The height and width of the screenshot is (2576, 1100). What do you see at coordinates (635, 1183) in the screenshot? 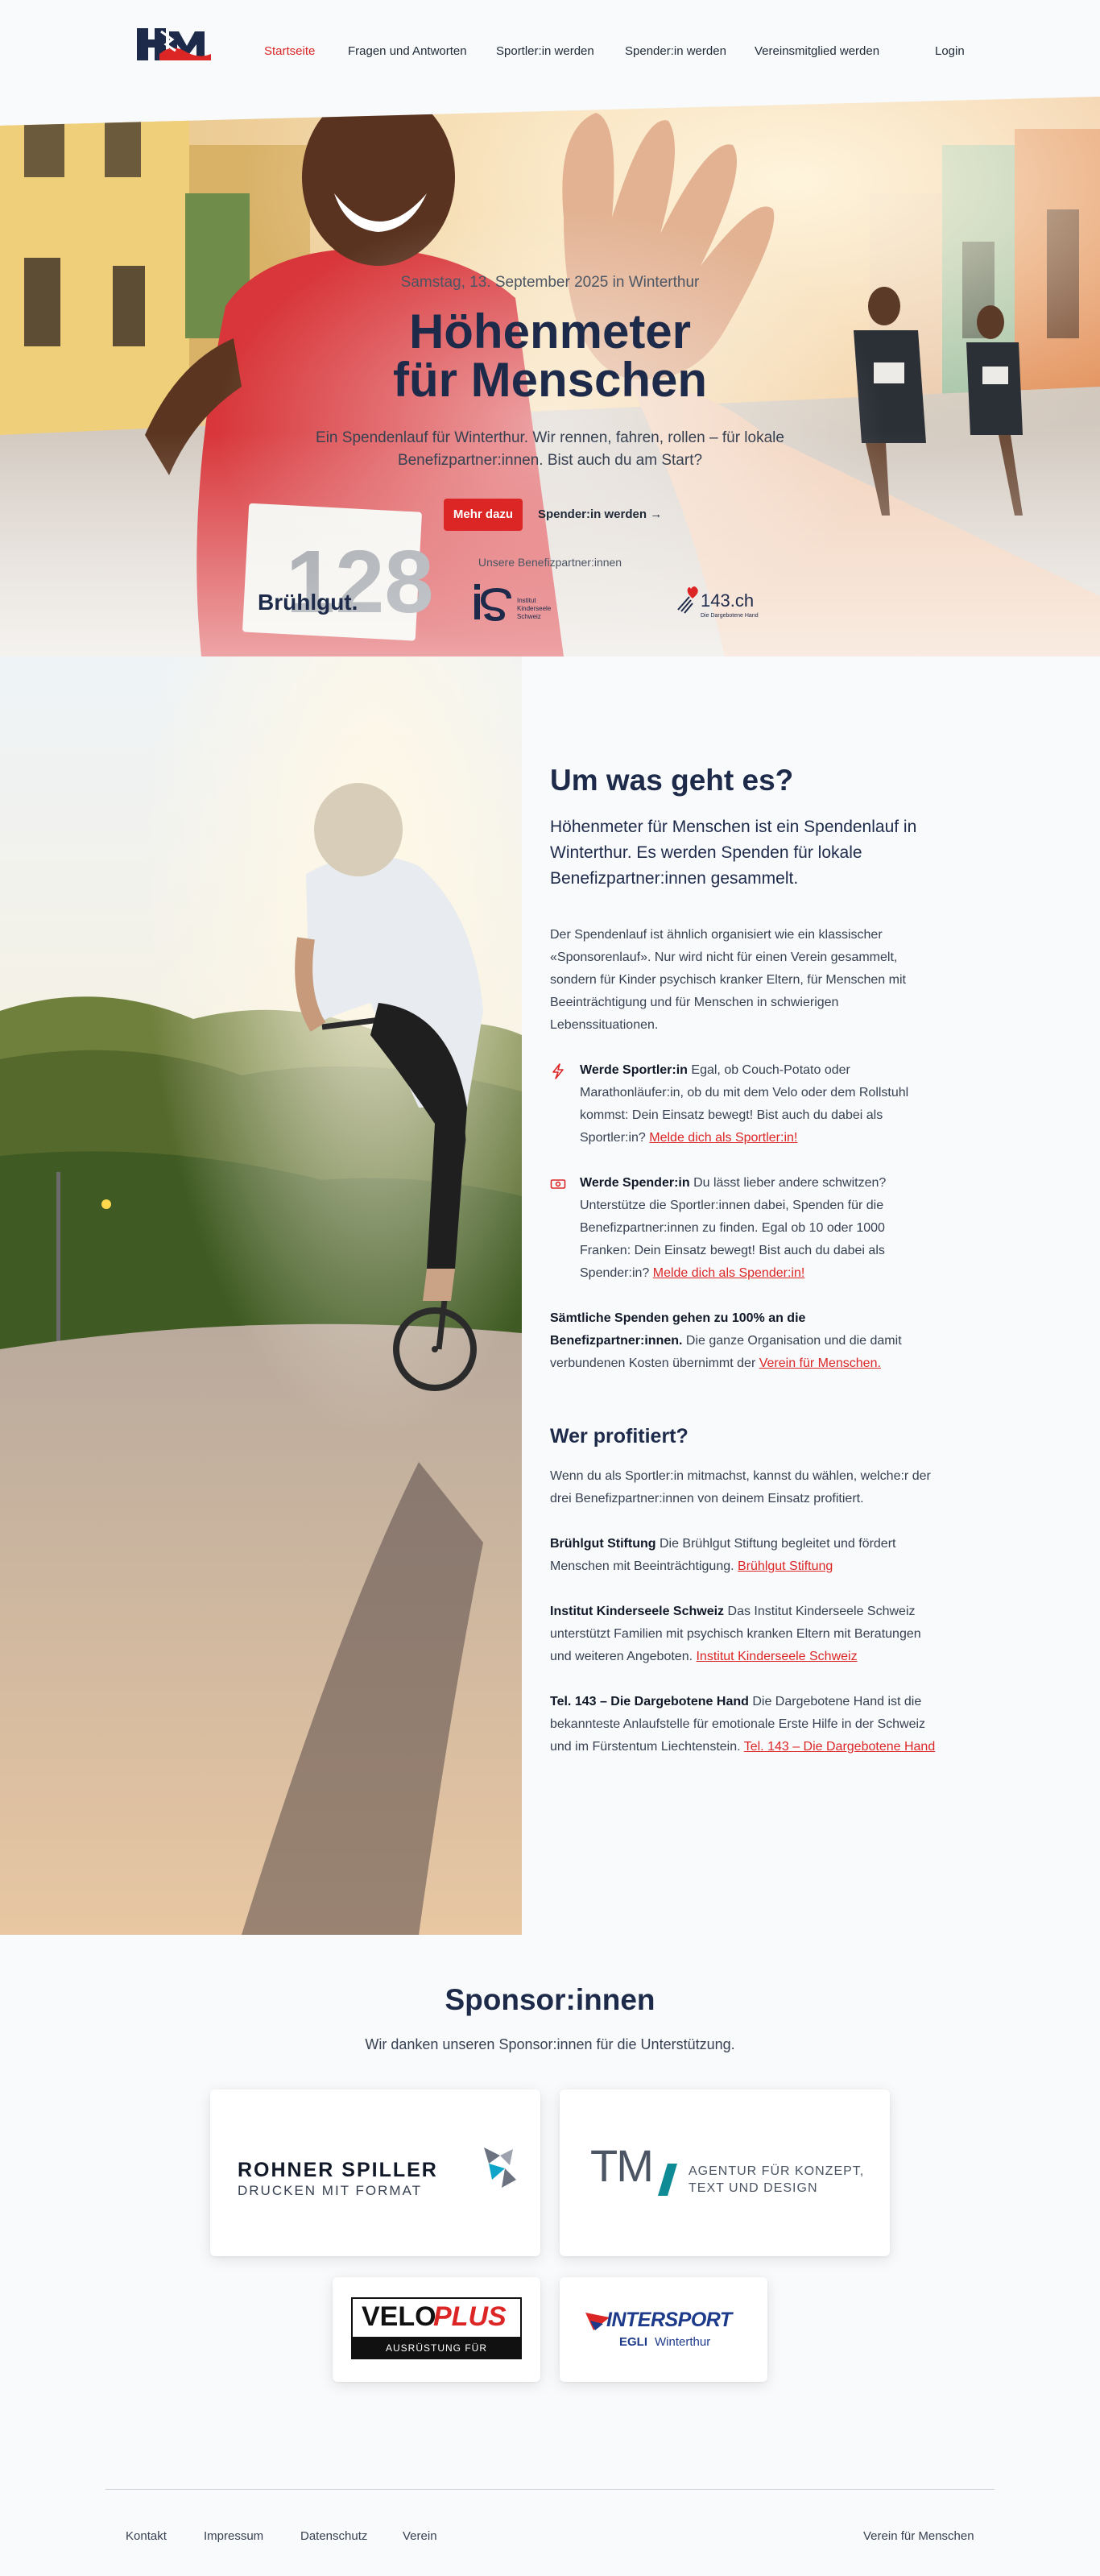
I see `feature-spender-title: Werde Spender:in` at bounding box center [635, 1183].